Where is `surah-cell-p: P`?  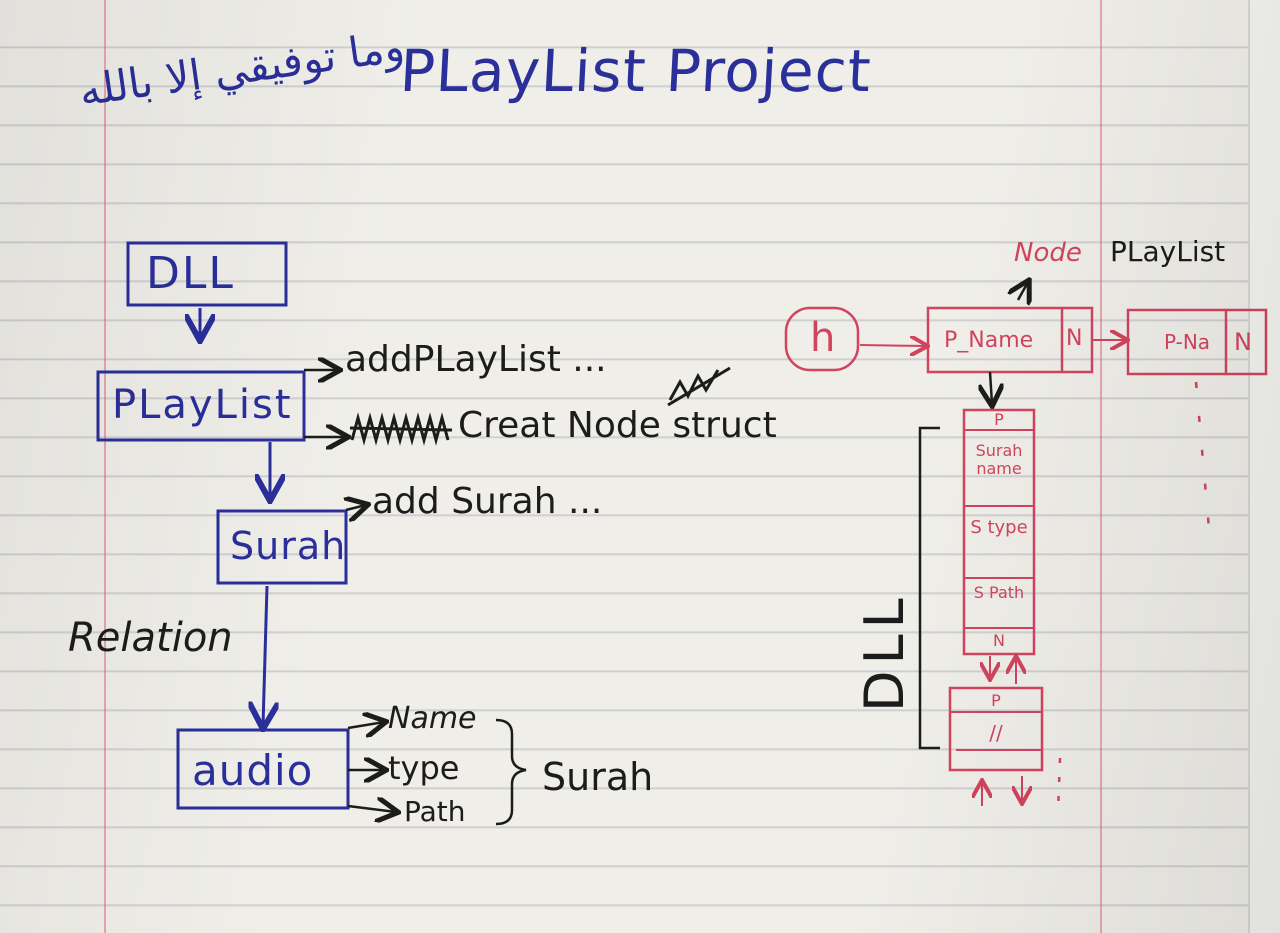 surah-cell-p: P is located at coordinates (999, 419).